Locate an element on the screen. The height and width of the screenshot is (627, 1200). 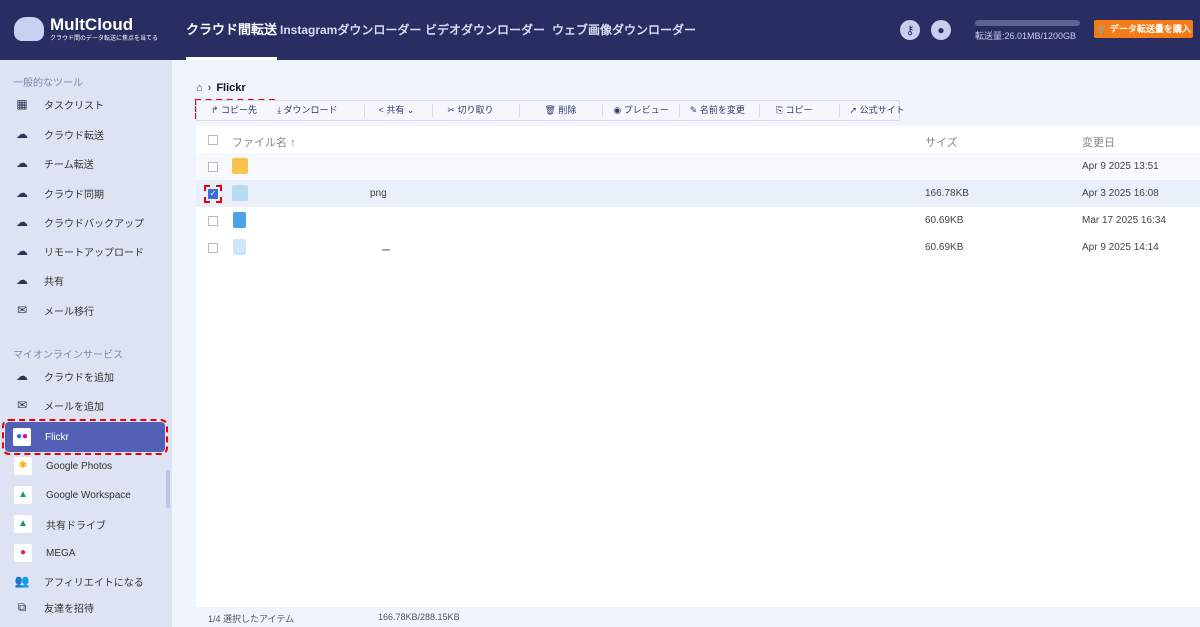
nav-video-downloader: ビデオダウンローダー is located at coordinates (485, 30).